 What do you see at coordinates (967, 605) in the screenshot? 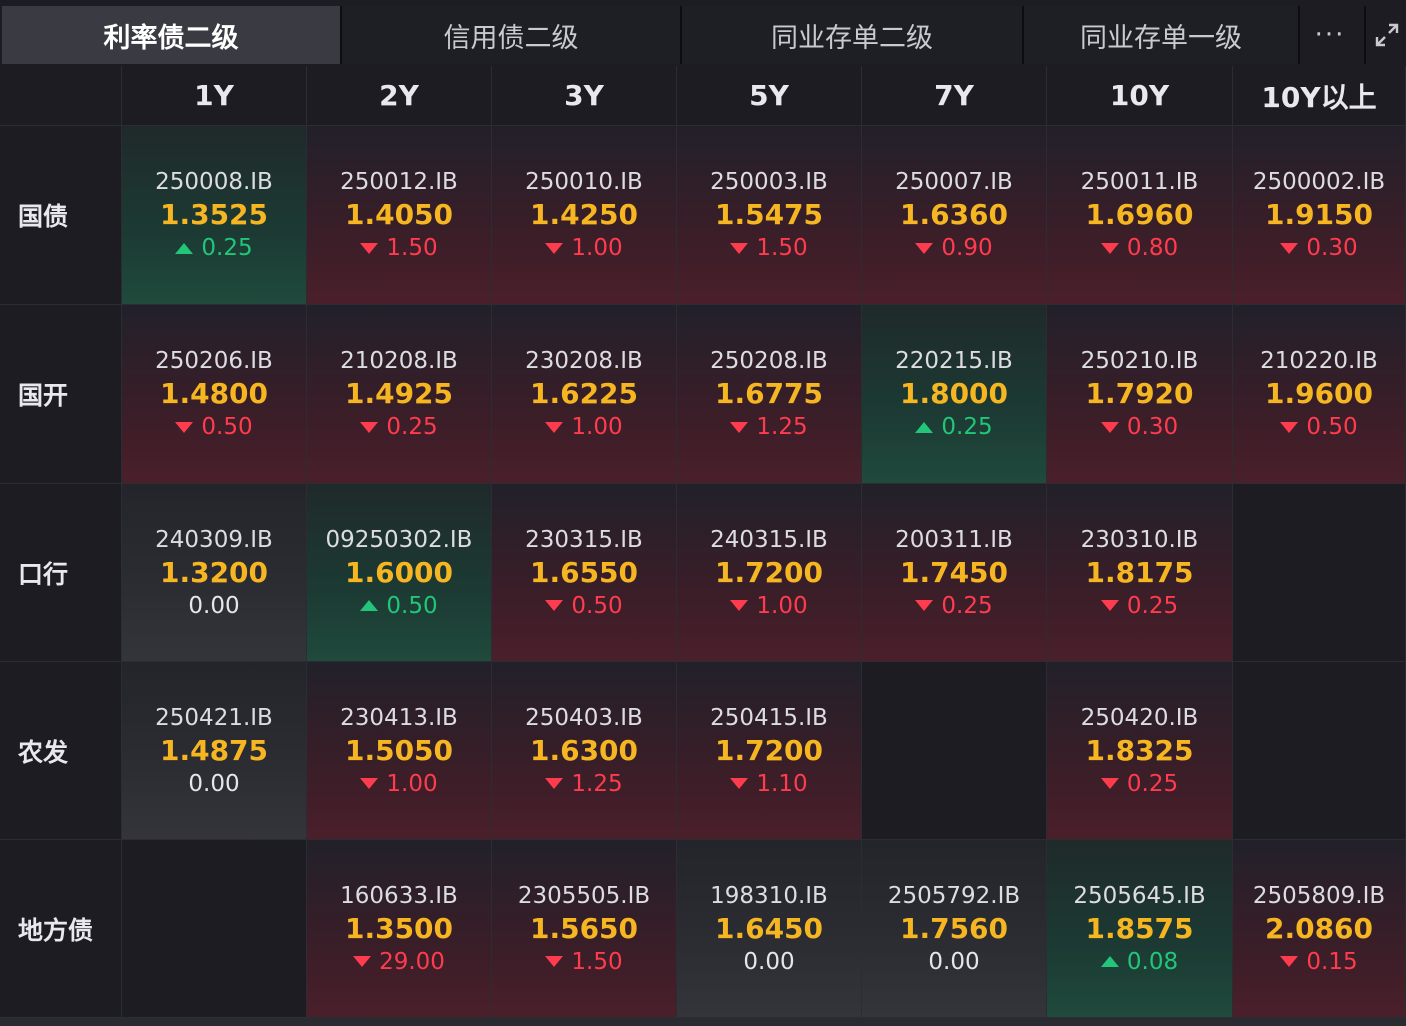
I see `change-value: 0.25` at bounding box center [967, 605].